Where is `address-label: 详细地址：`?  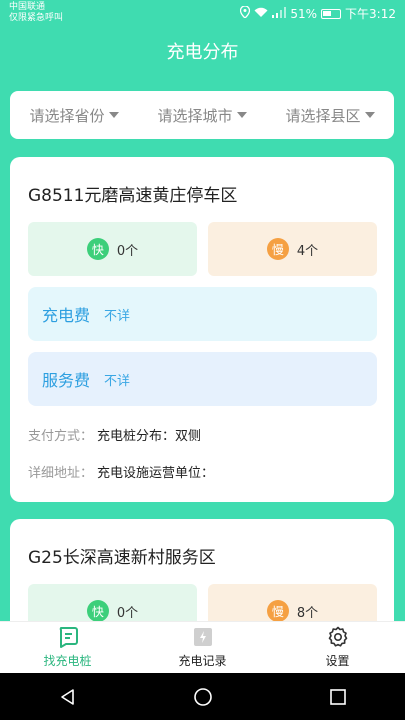
address-label: 详细地址： is located at coordinates (61, 473).